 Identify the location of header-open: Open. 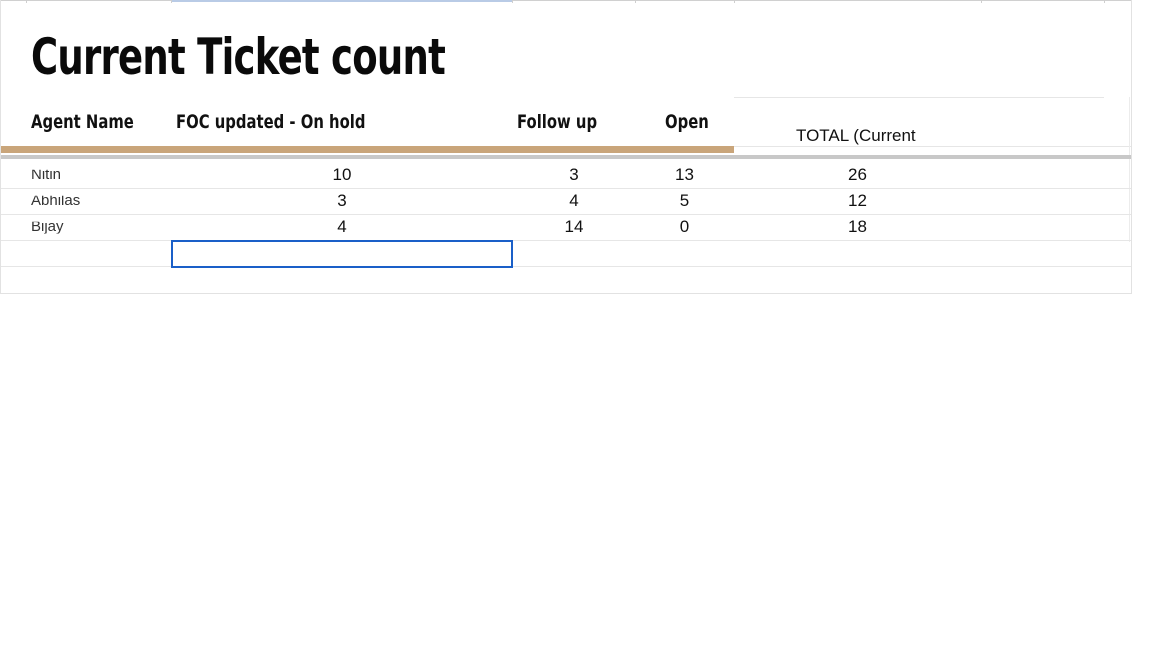
(687, 122).